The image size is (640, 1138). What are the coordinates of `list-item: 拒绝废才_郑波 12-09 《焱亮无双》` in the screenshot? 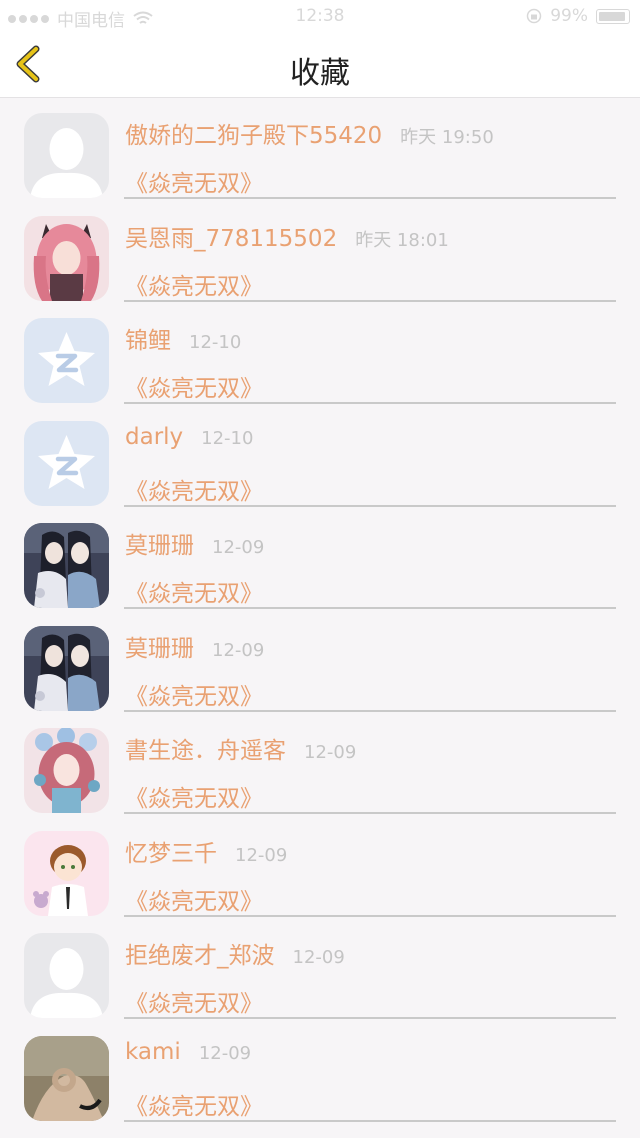 It's located at (320, 969).